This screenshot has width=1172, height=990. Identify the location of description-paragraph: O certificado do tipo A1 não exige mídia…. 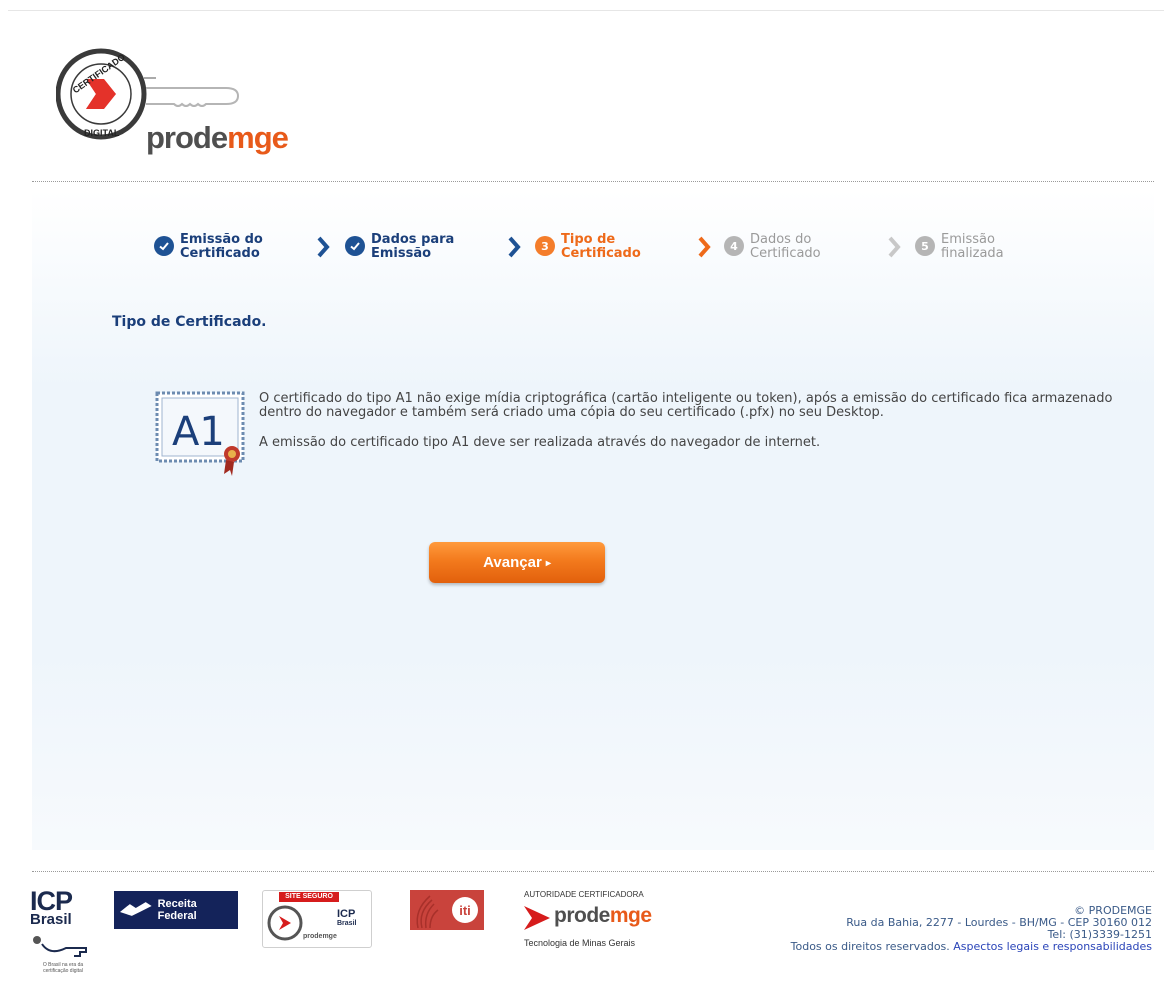
(686, 405).